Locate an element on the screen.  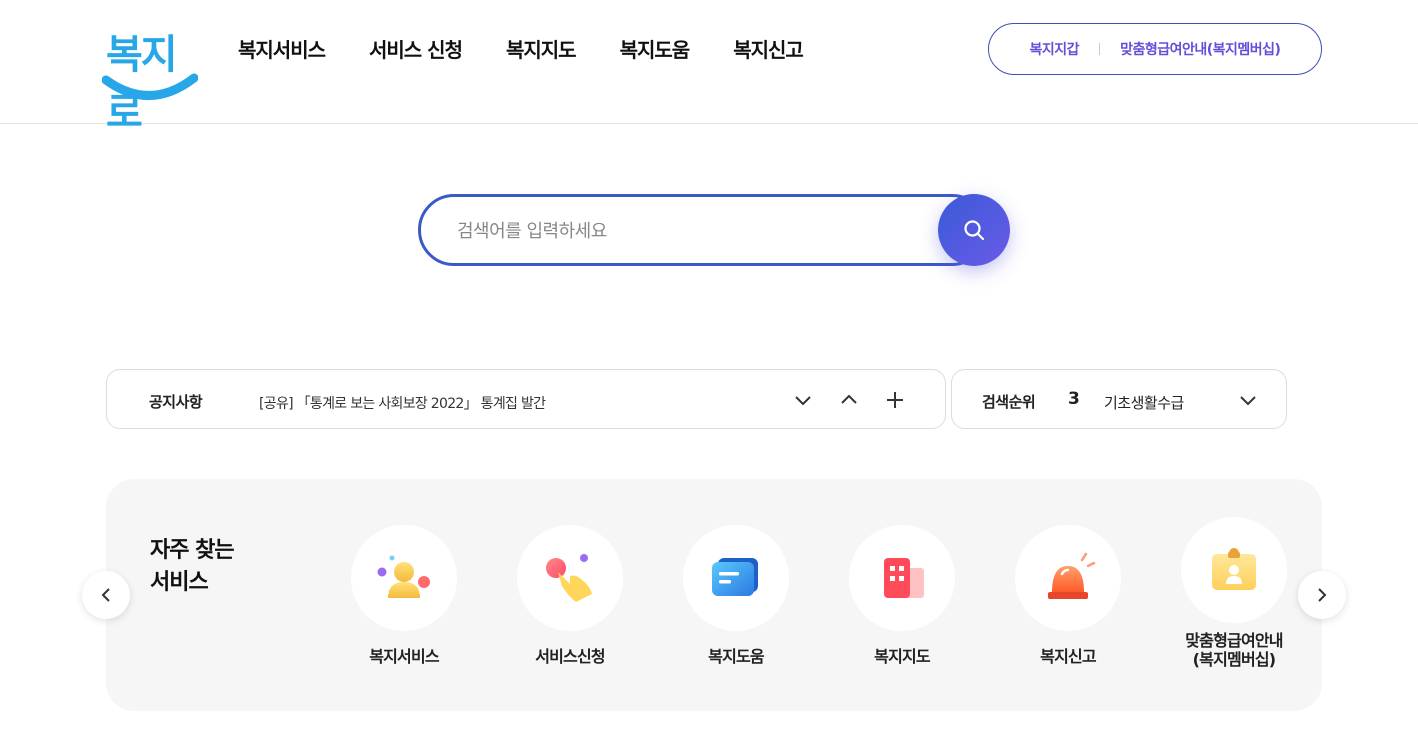
service-welfare: 복지서비스 is located at coordinates (404, 595).